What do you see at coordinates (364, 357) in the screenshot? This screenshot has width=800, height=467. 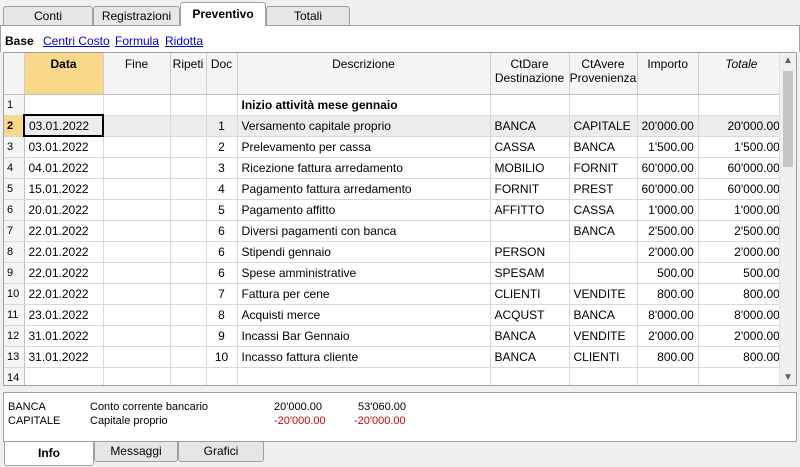 I see `cell-descrizione: Incasso fattura cliente` at bounding box center [364, 357].